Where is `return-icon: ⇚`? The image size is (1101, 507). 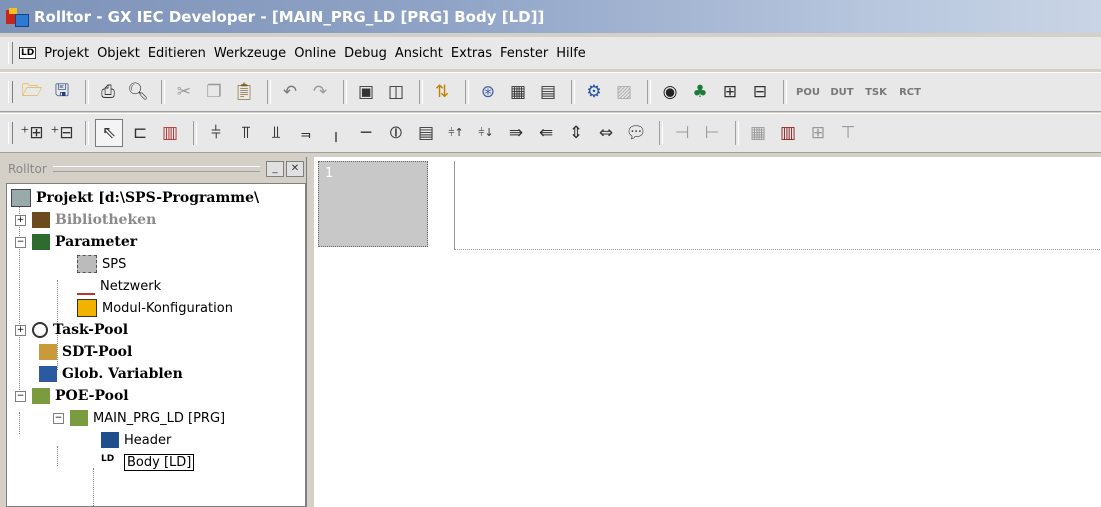 return-icon: ⇚ is located at coordinates (546, 133).